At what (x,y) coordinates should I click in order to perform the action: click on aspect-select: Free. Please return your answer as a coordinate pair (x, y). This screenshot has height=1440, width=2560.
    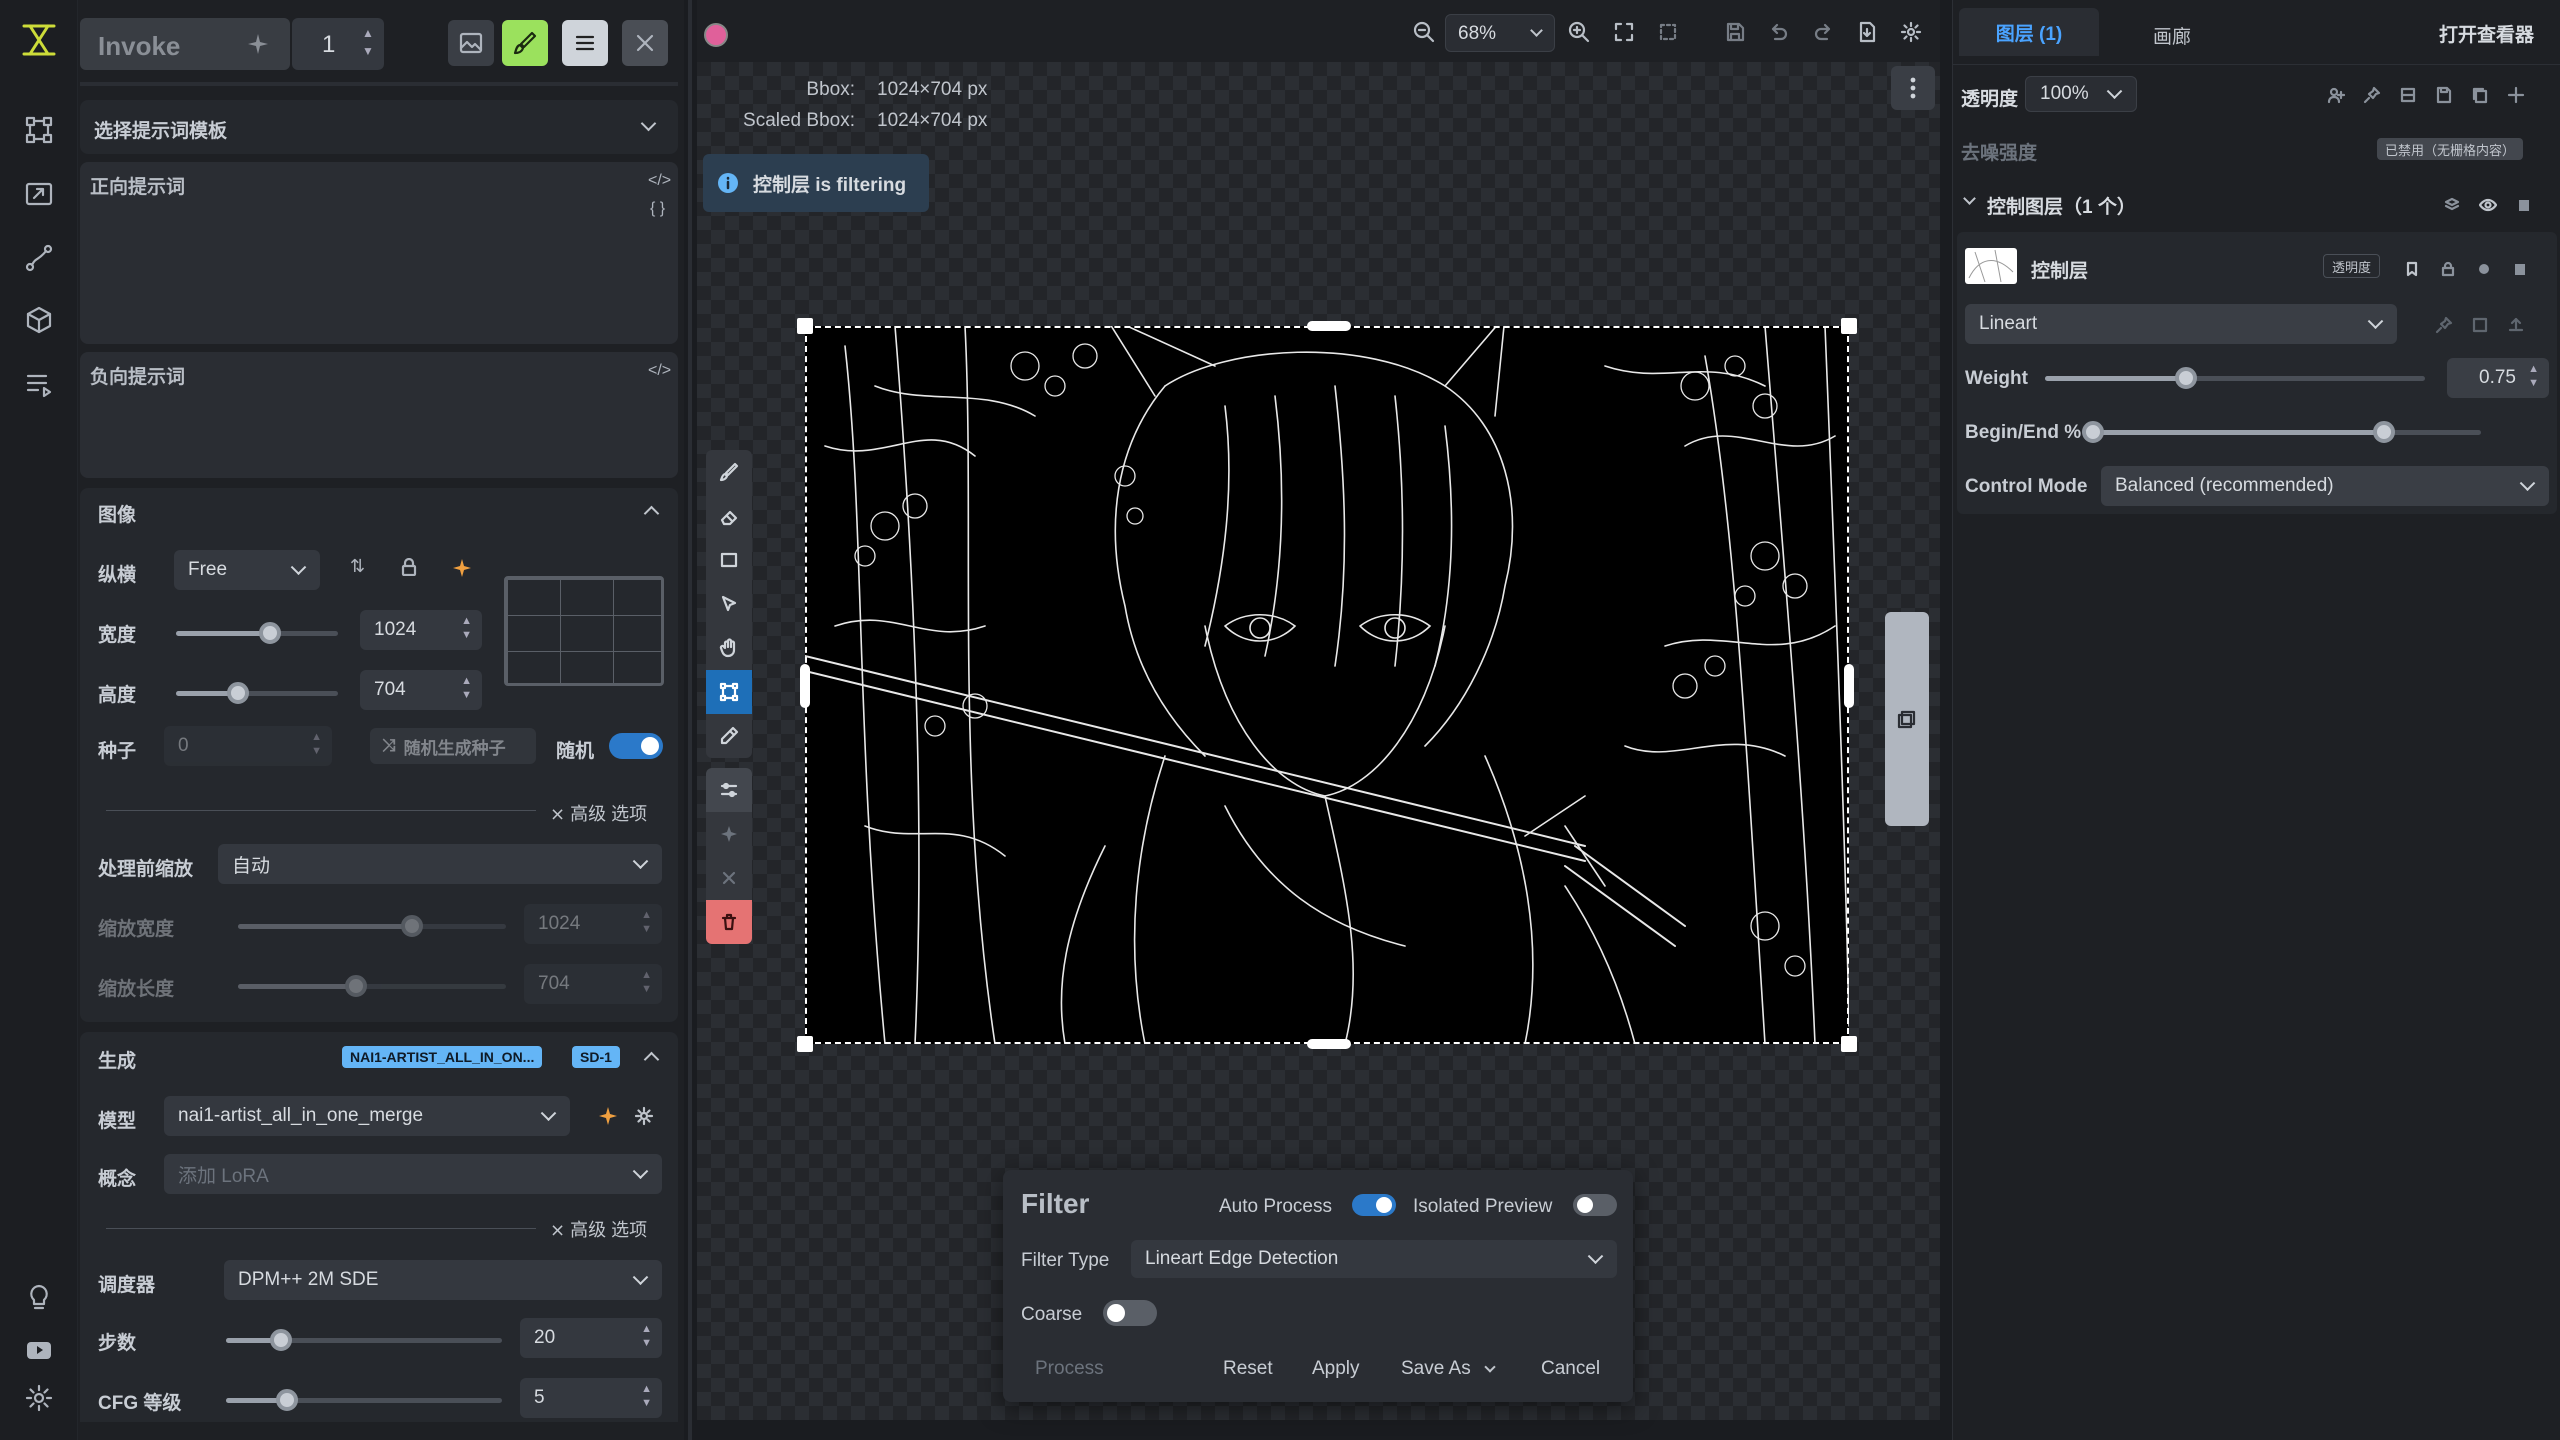
    Looking at the image, I should click on (247, 570).